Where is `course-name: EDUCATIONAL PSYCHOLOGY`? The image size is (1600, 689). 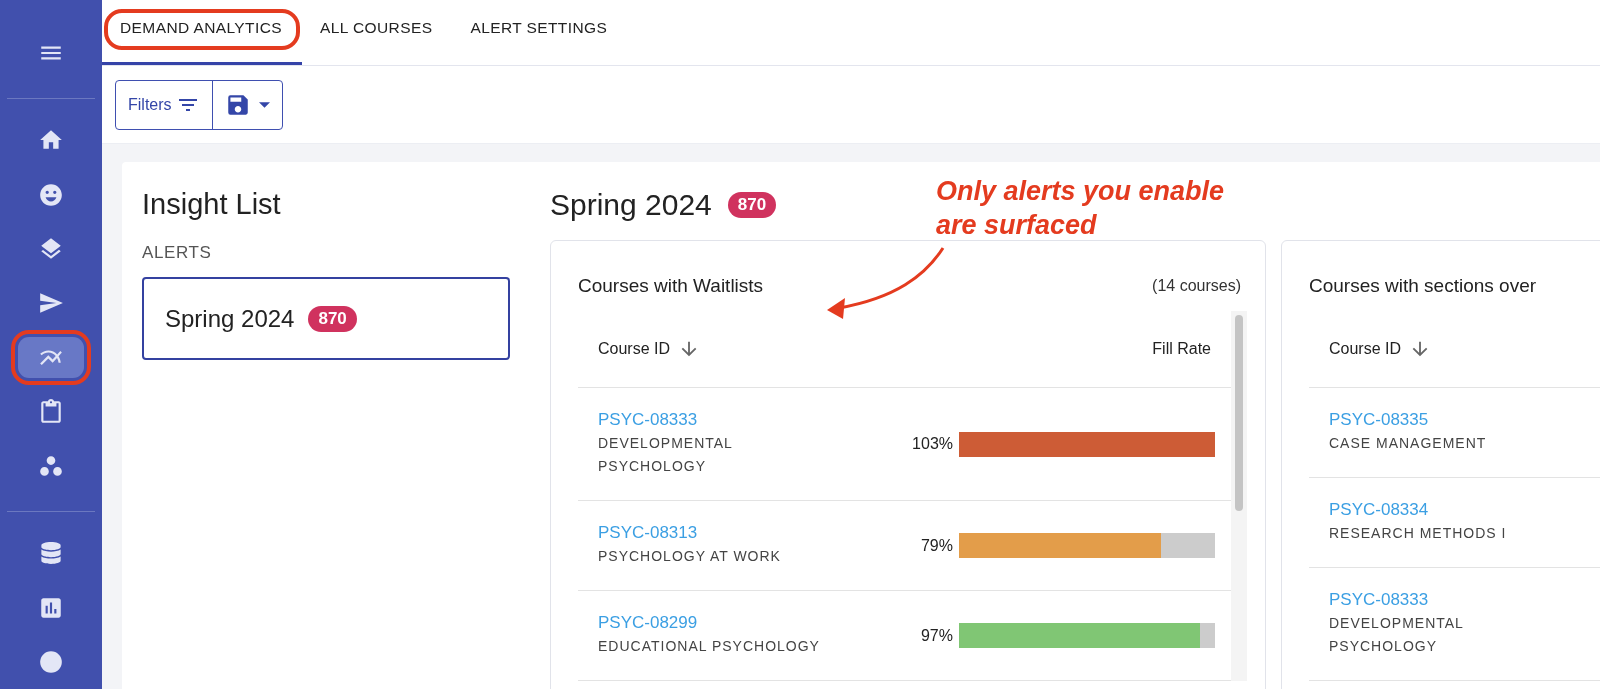 course-name: EDUCATIONAL PSYCHOLOGY is located at coordinates (709, 646).